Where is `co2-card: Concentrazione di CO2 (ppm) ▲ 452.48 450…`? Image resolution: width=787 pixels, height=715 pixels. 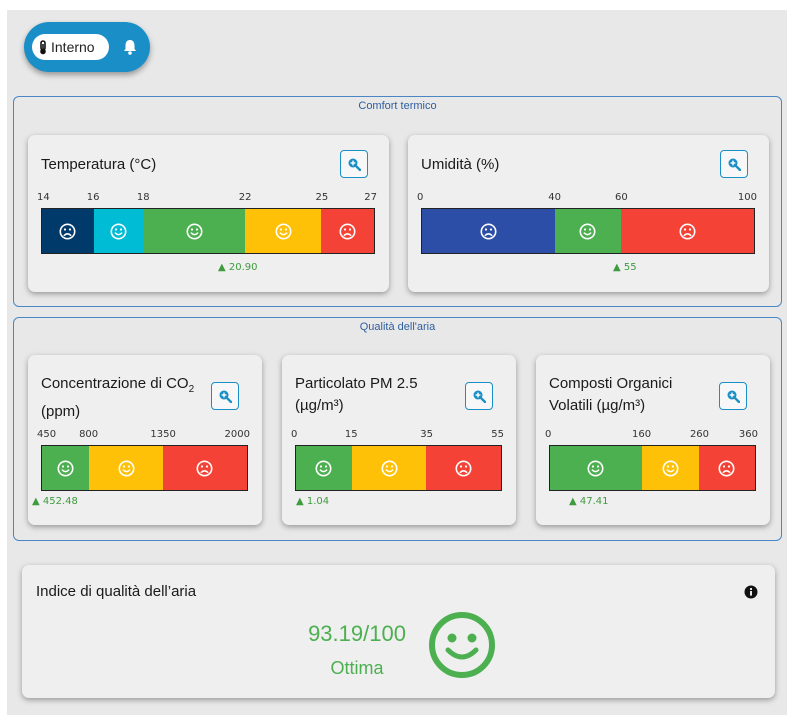
co2-card: Concentrazione di CO2 (ppm) ▲ 452.48 450… is located at coordinates (145, 440).